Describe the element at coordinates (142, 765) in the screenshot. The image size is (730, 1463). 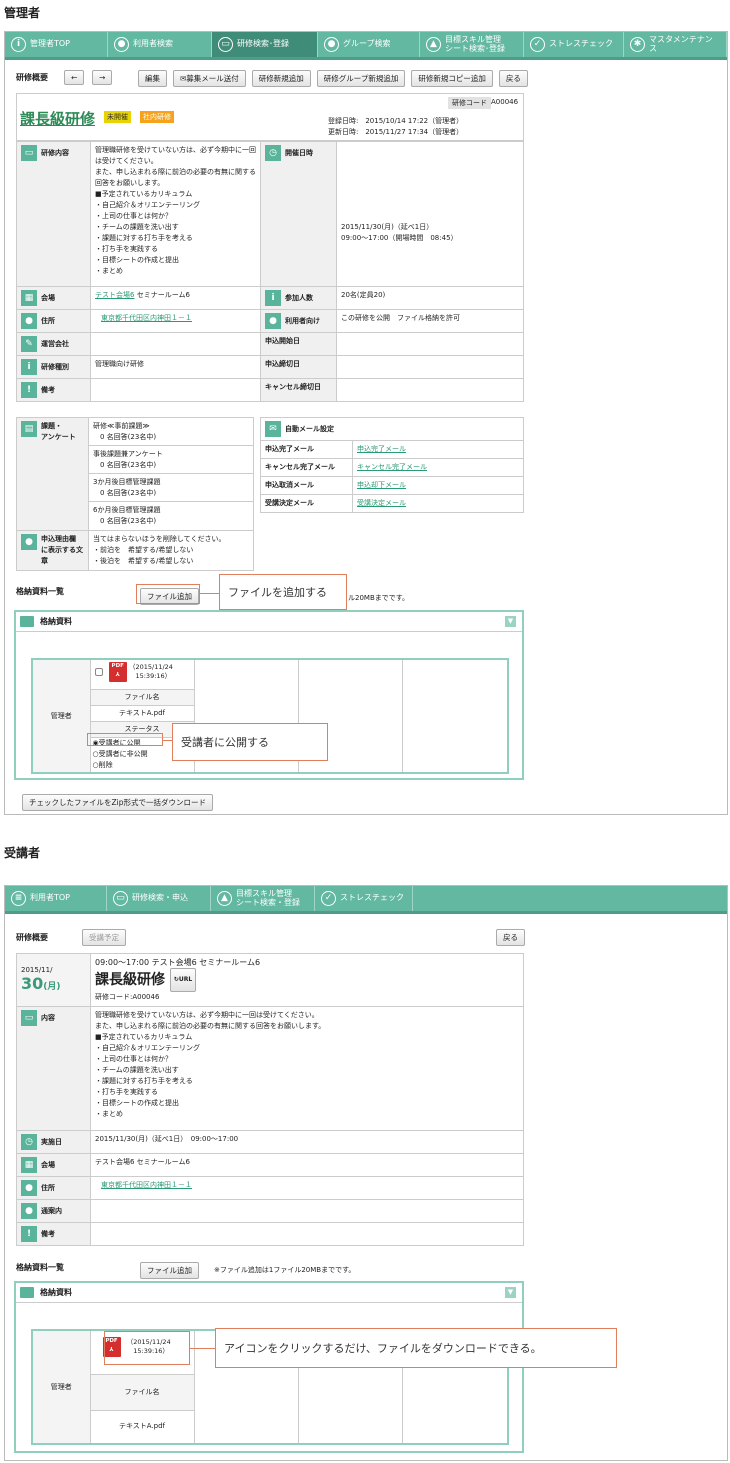
I see `status-option: ○削除` at that location.